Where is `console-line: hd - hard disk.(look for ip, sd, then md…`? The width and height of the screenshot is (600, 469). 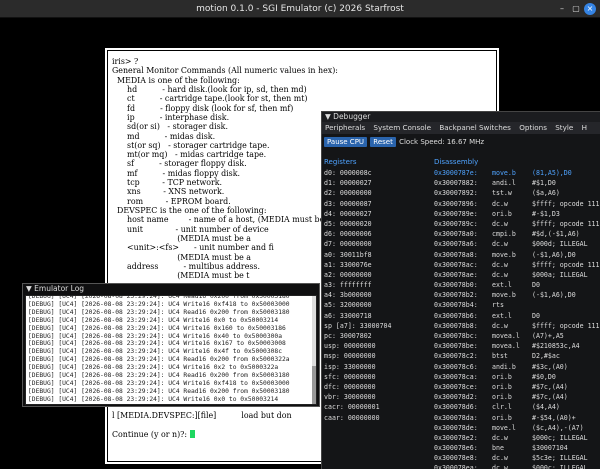 console-line: hd - hard disk.(look for ip, sd, then md… is located at coordinates (209, 89).